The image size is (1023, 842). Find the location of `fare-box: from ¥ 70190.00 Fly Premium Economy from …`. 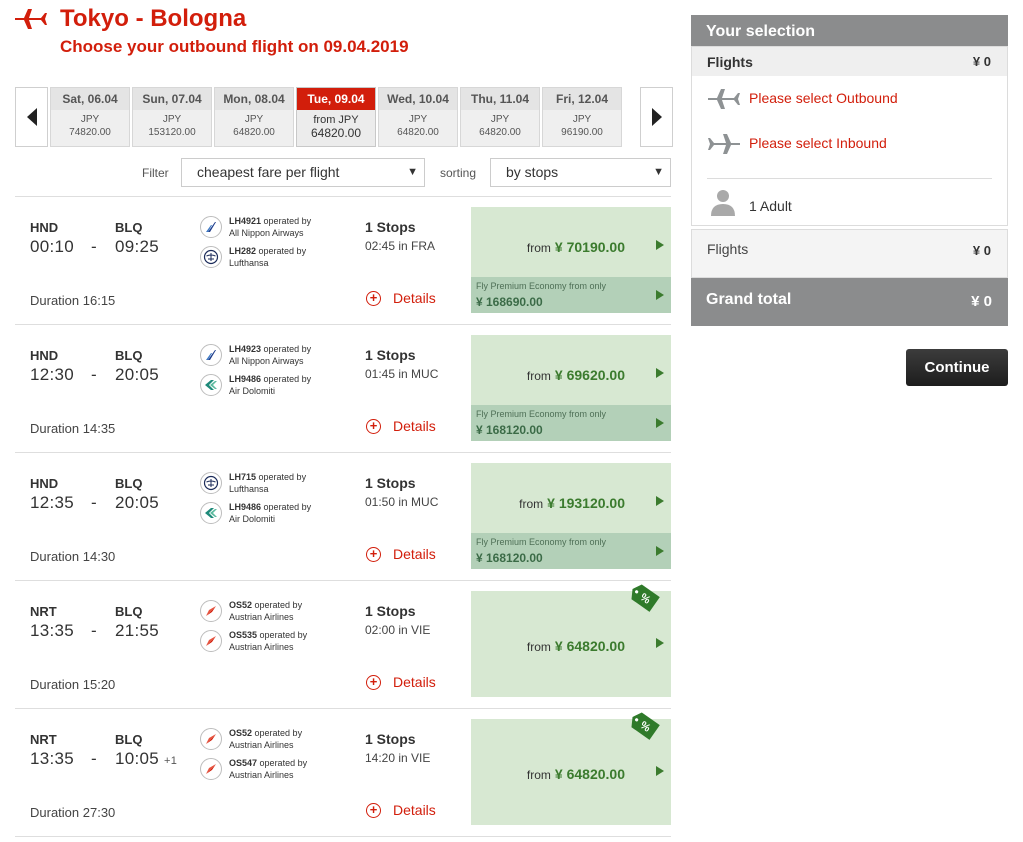

fare-box: from ¥ 70190.00 Fly Premium Economy from … is located at coordinates (571, 260).